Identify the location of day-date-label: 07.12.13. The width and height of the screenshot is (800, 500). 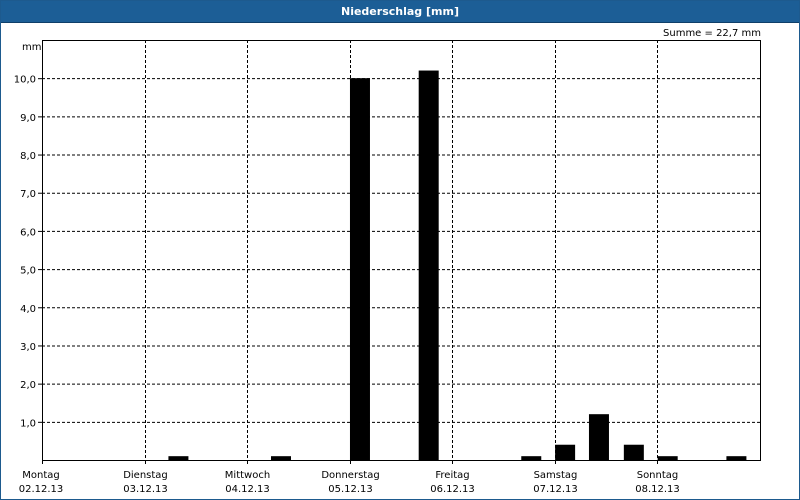
(555, 489).